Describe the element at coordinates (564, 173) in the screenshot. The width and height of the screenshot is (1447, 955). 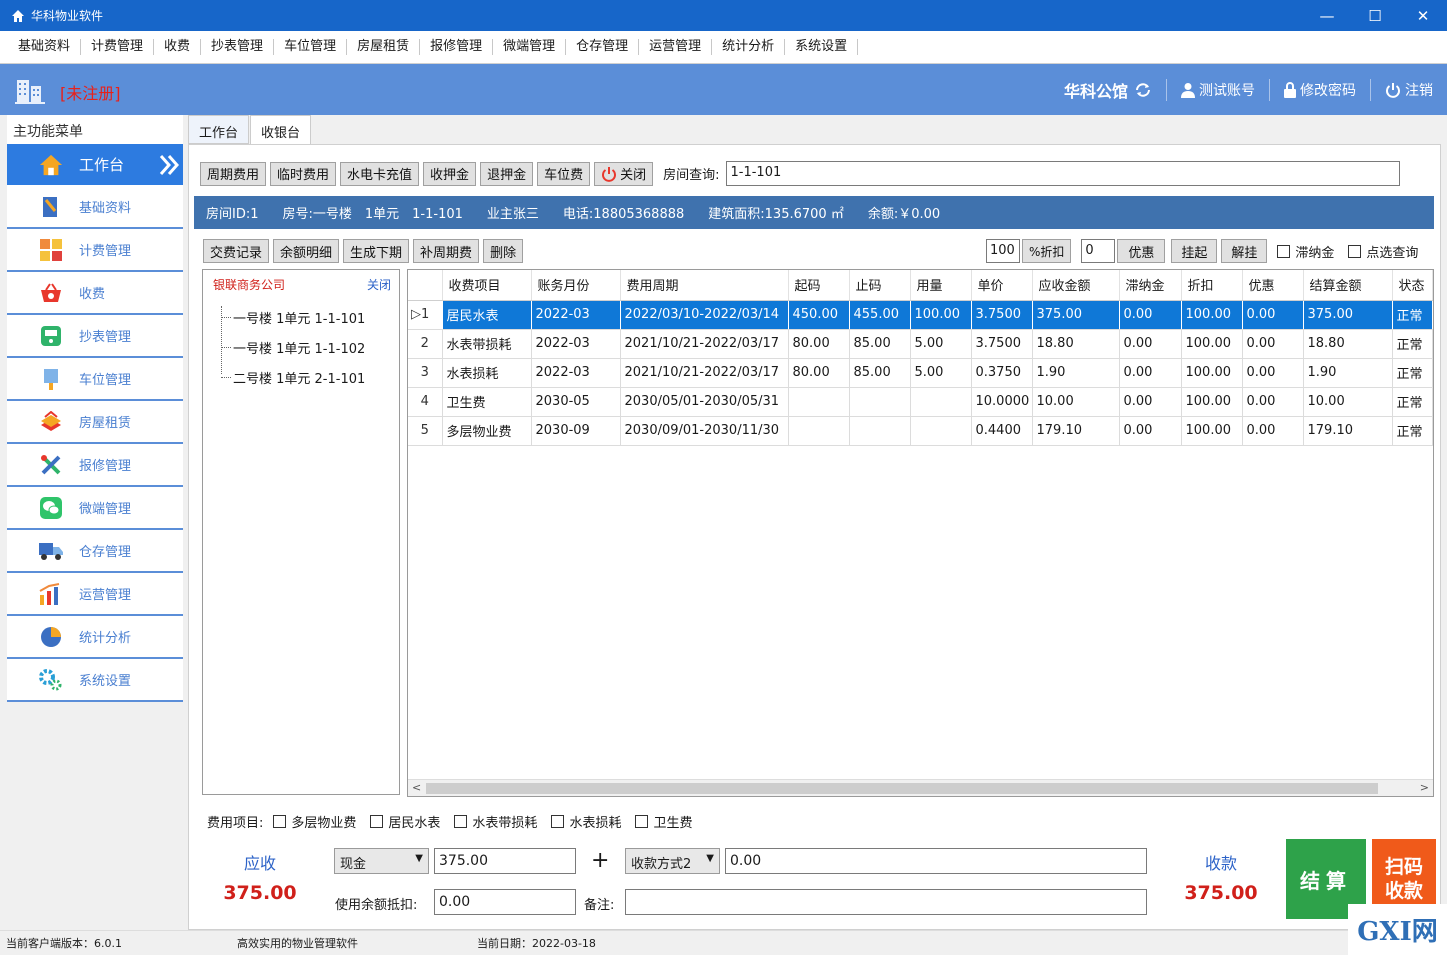
I see `parking-fee-button: 车位费` at that location.